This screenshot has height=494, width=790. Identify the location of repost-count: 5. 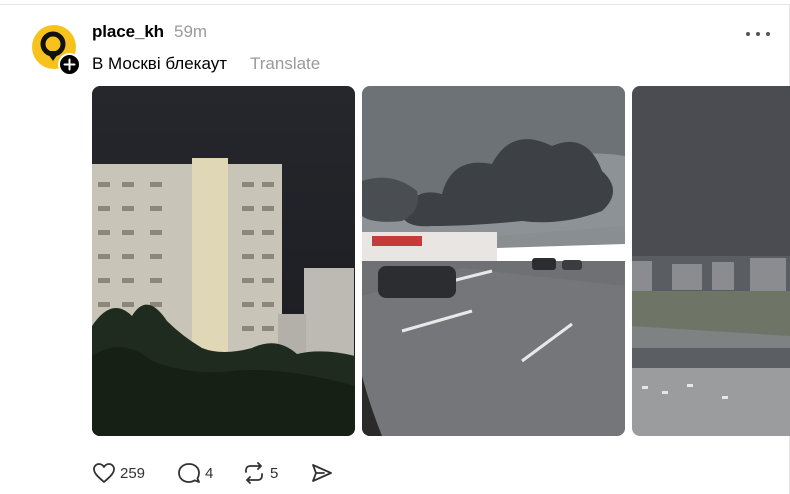
(274, 473).